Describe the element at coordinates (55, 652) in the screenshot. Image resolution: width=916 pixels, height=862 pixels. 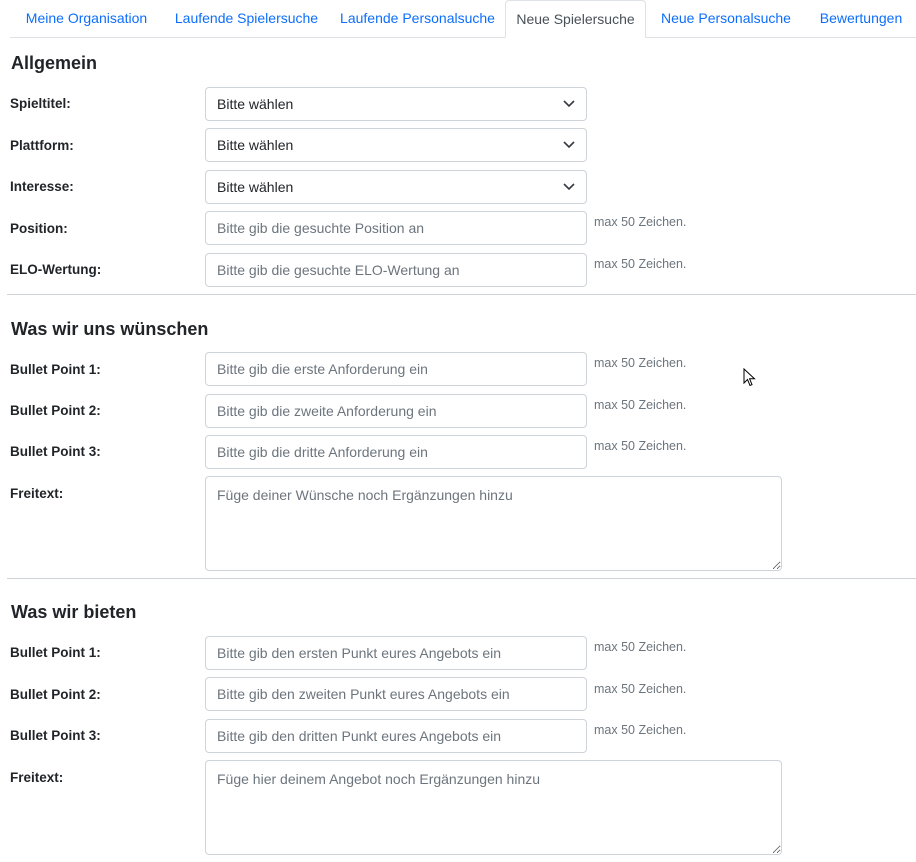
I see `offer-bullet-1-label: Bullet Point 1:` at that location.